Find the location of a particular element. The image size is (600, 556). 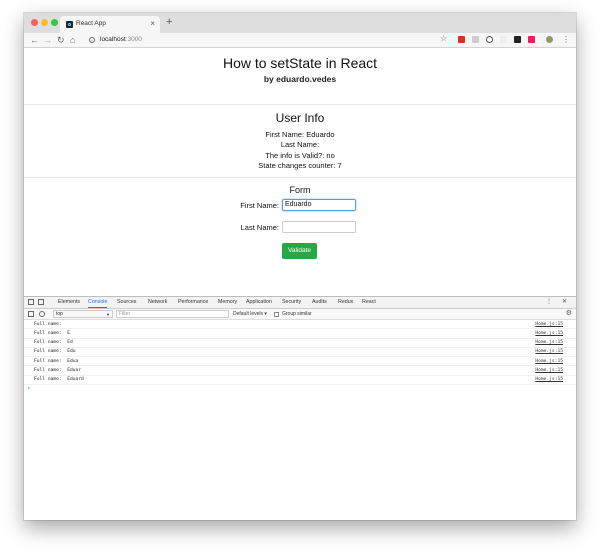

minimize-window-button is located at coordinates (44, 22).